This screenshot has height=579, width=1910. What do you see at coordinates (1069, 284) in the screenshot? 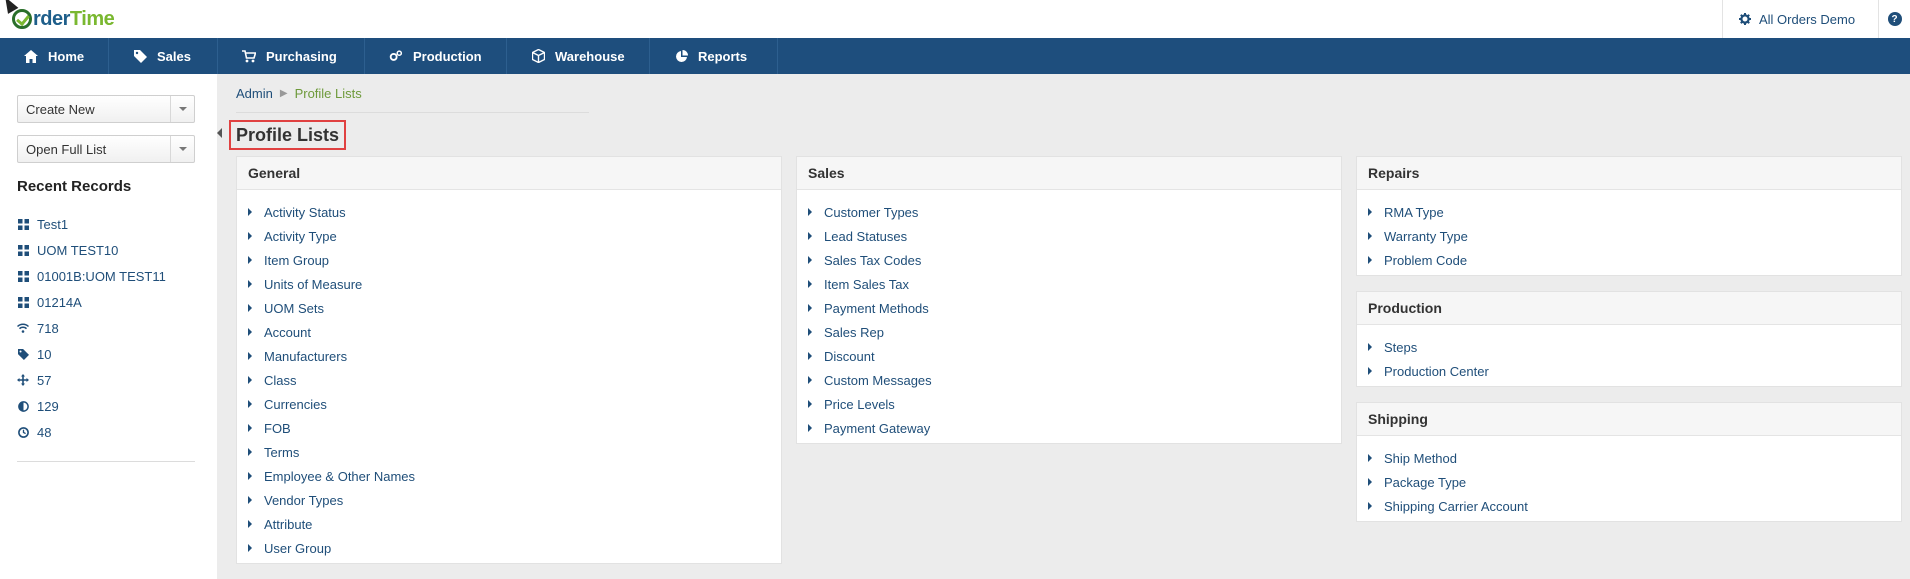
I see `profile-list-link: Item Sales Tax` at bounding box center [1069, 284].